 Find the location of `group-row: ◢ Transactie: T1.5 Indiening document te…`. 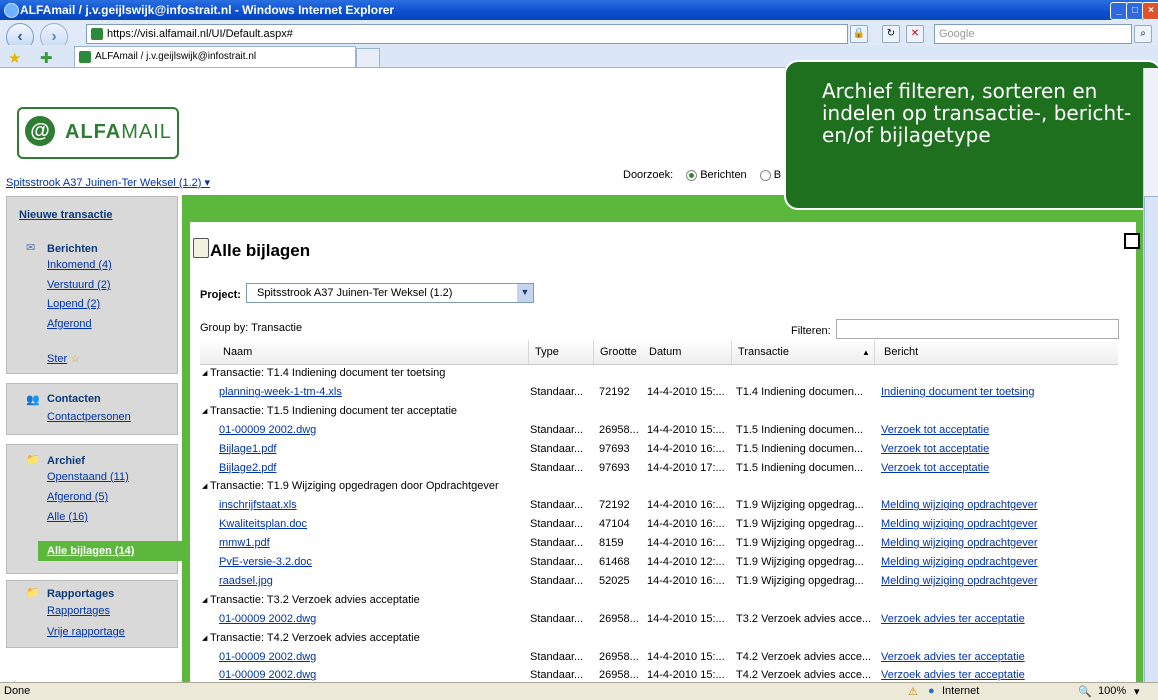

group-row: ◢ Transactie: T1.5 Indiening document te… is located at coordinates (659, 411).